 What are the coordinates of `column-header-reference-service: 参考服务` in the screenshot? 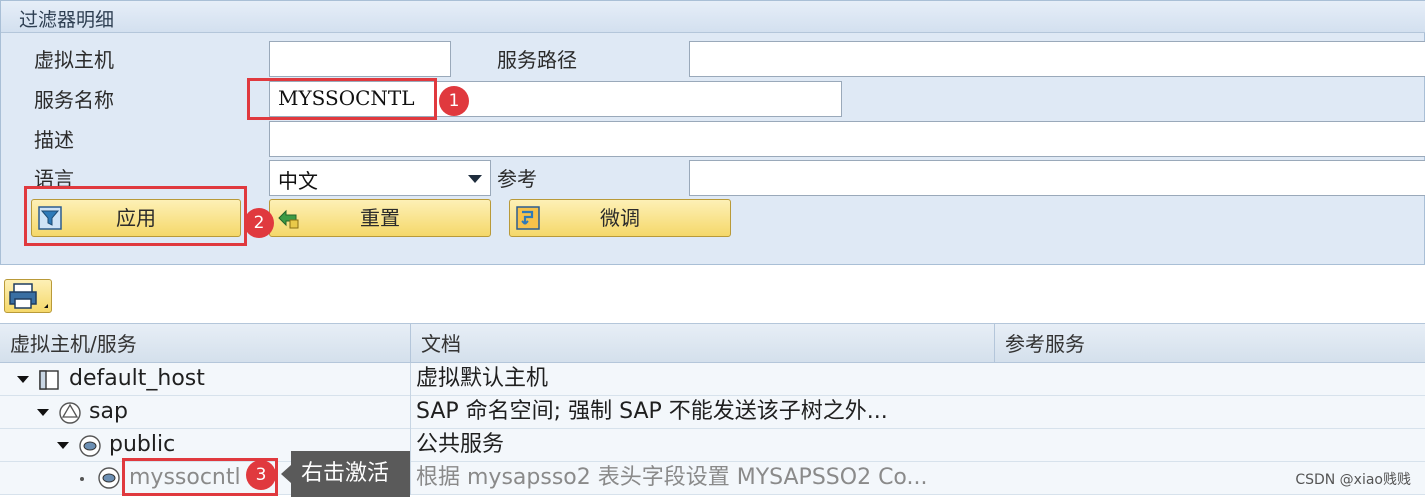 It's located at (1210, 344).